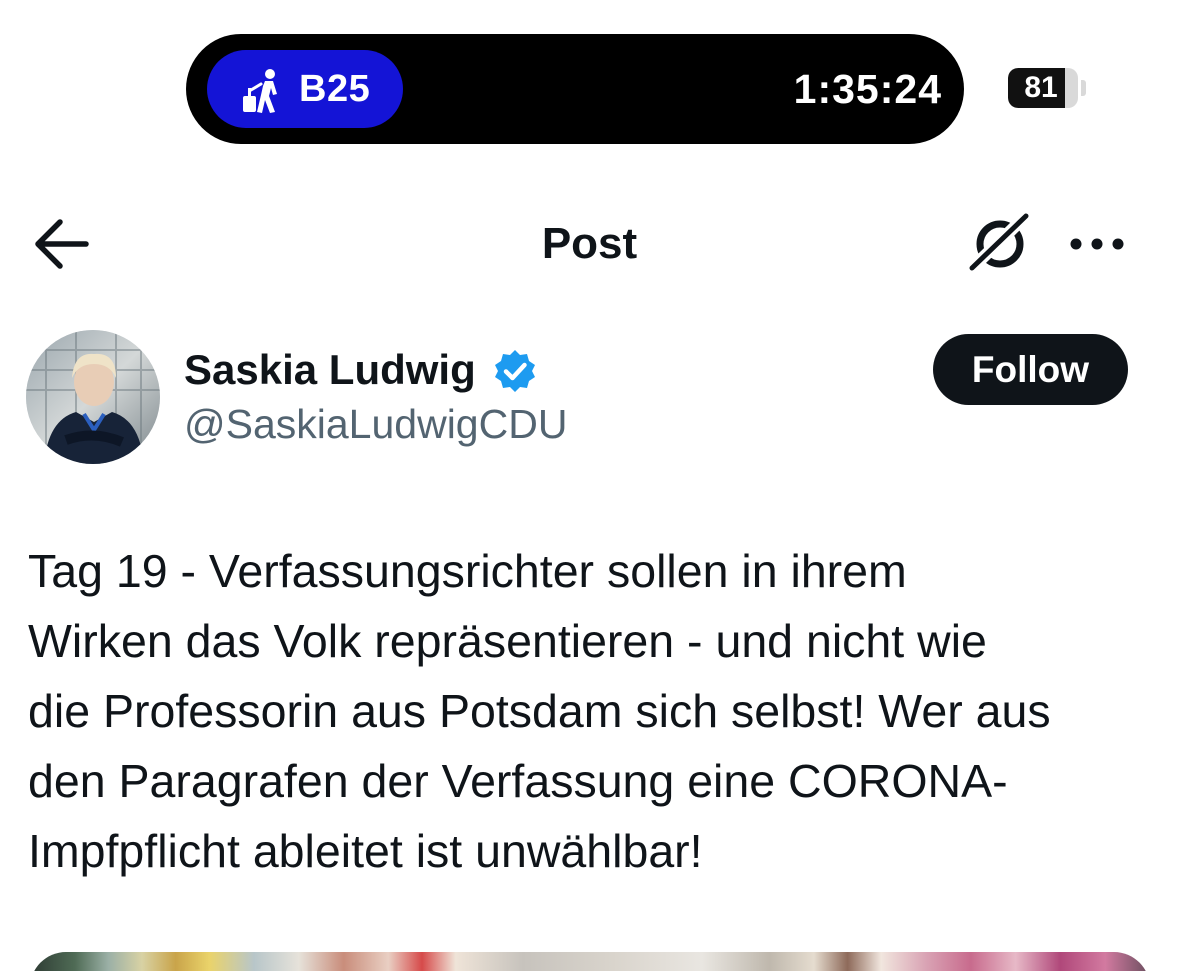 This screenshot has height=971, width=1179. What do you see at coordinates (867, 89) in the screenshot?
I see `timer-readout: 1:35:24` at bounding box center [867, 89].